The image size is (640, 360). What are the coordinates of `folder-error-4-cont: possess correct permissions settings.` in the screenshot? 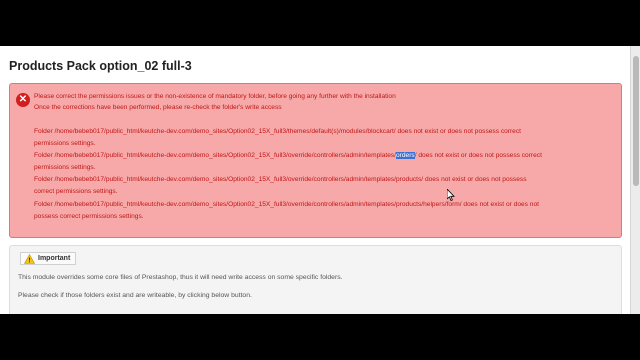 It's located at (89, 216).